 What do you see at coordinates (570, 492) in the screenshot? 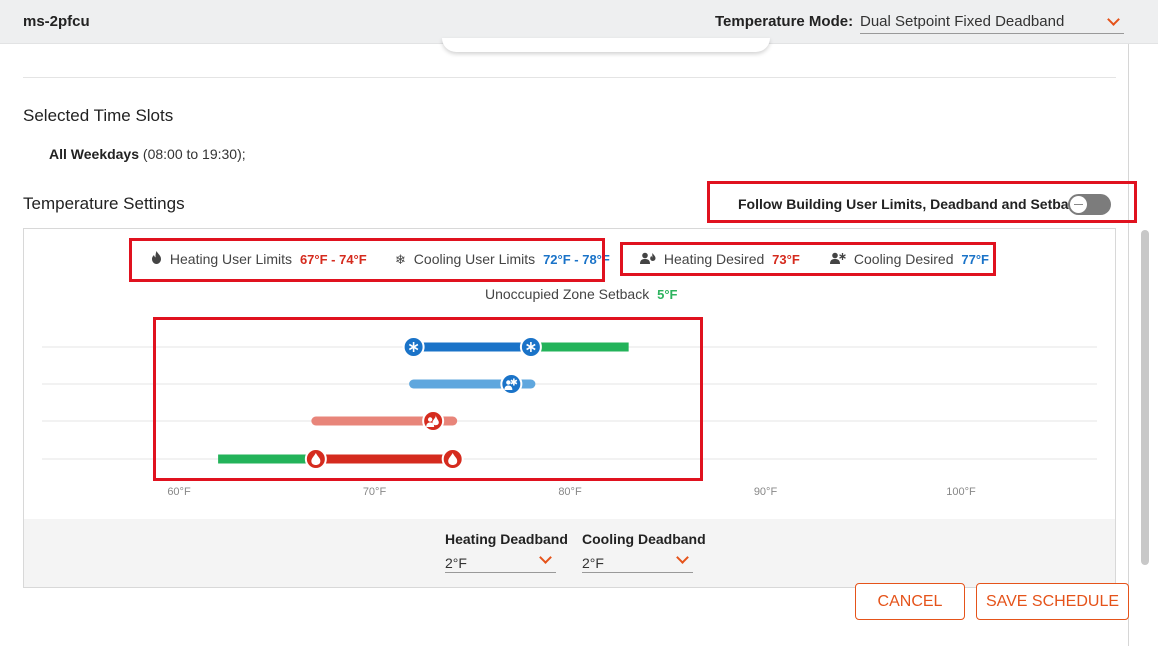
I see `x-tick-label: 80°F` at bounding box center [570, 492].